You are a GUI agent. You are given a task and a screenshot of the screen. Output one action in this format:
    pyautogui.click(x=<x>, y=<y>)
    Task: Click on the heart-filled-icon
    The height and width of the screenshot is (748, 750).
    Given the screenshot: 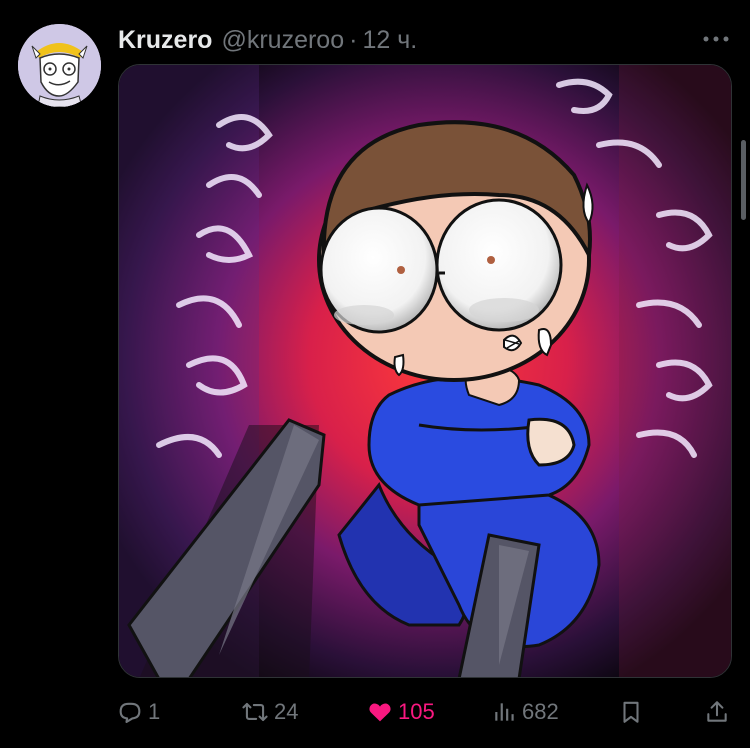 What is the action you would take?
    pyautogui.click(x=380, y=712)
    